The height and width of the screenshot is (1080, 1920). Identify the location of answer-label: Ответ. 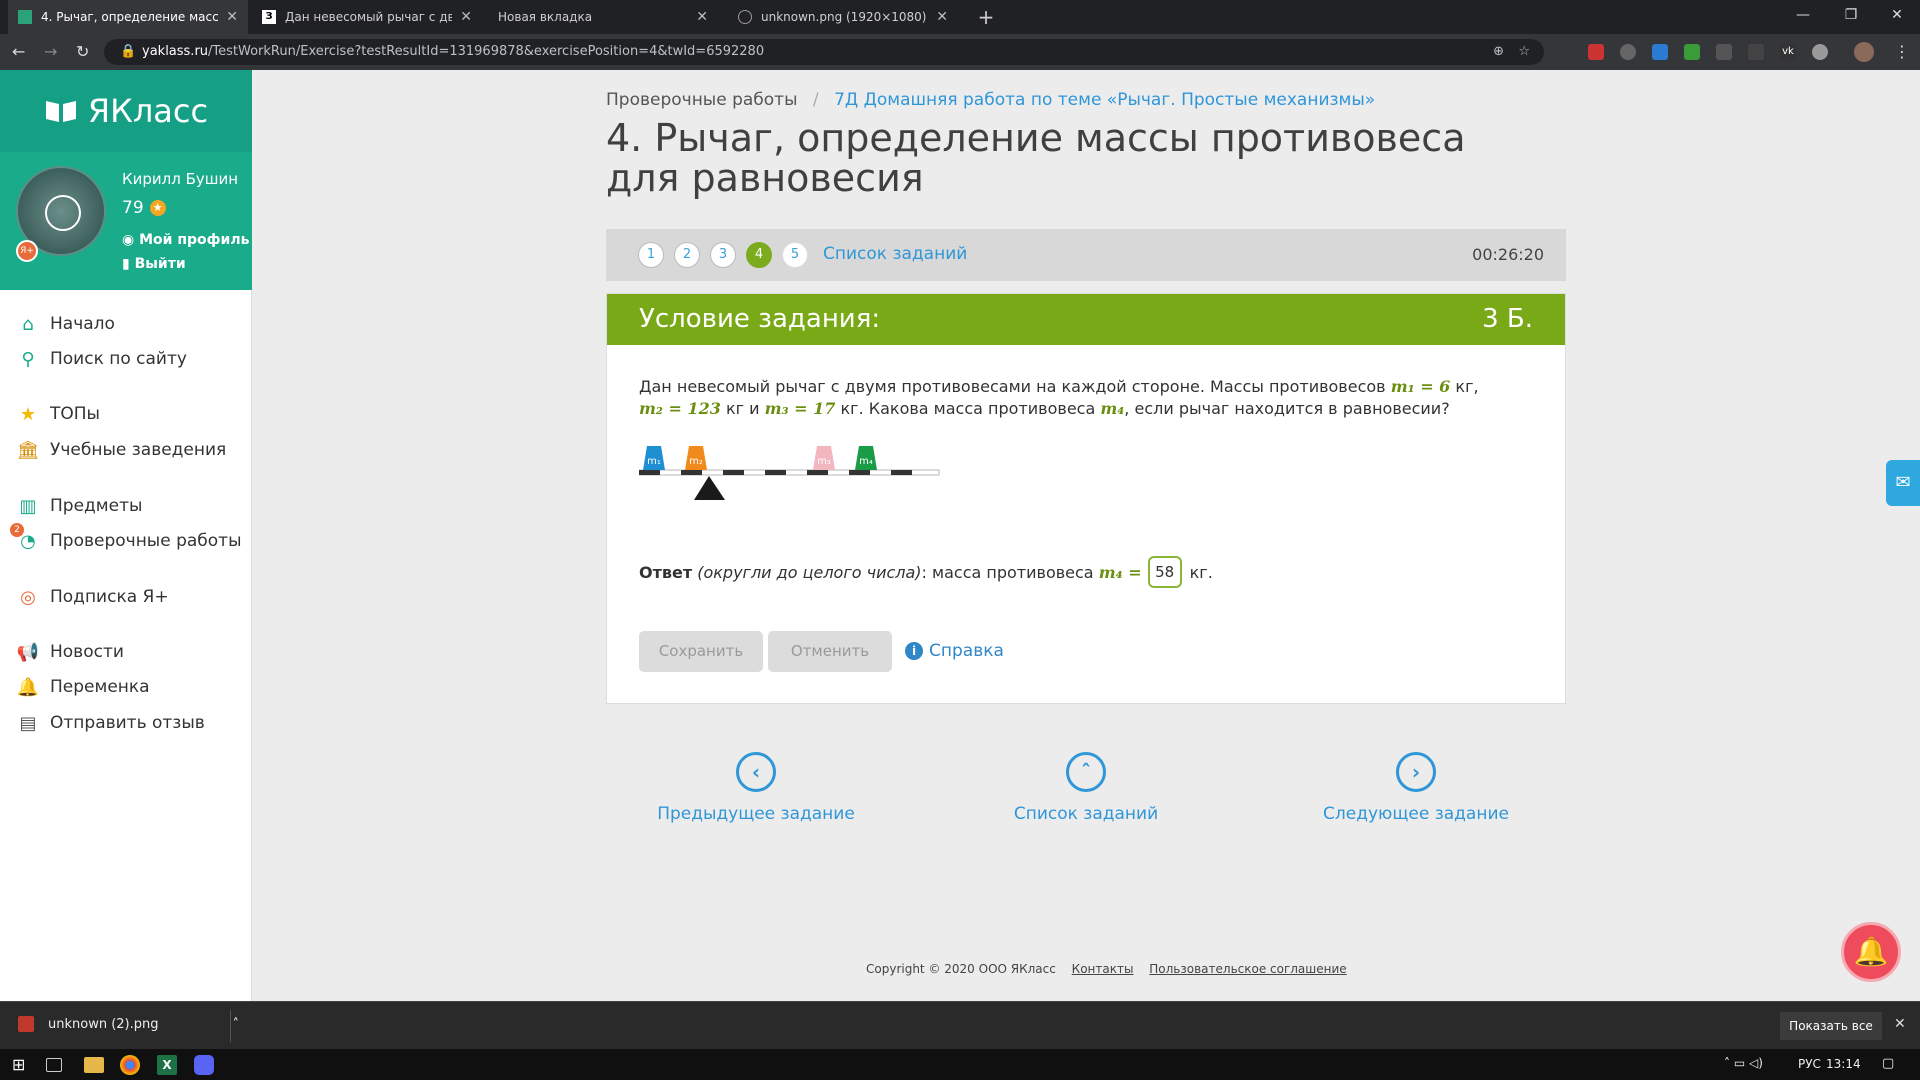
(666, 572).